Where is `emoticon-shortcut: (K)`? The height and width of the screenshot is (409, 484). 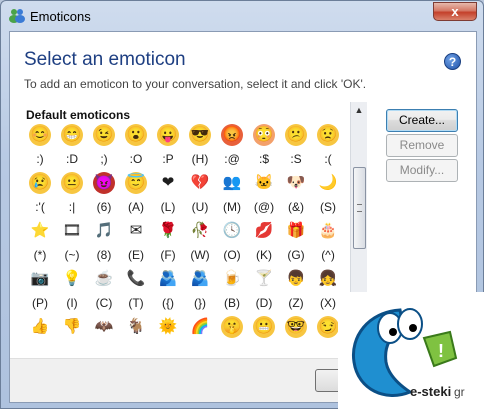 emoticon-shortcut: (K) is located at coordinates (264, 255).